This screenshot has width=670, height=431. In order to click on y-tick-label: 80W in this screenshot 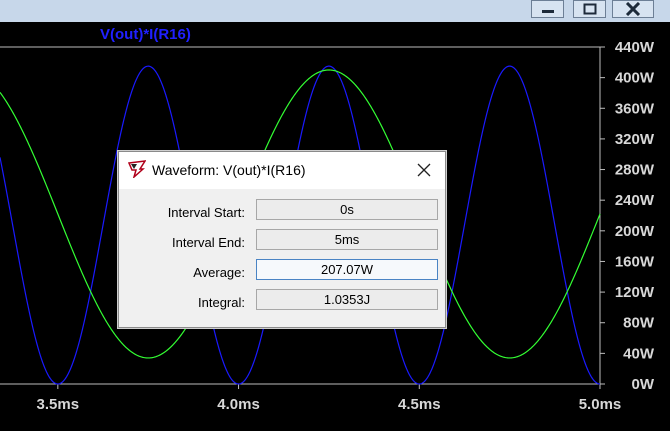, I will do `click(639, 323)`.